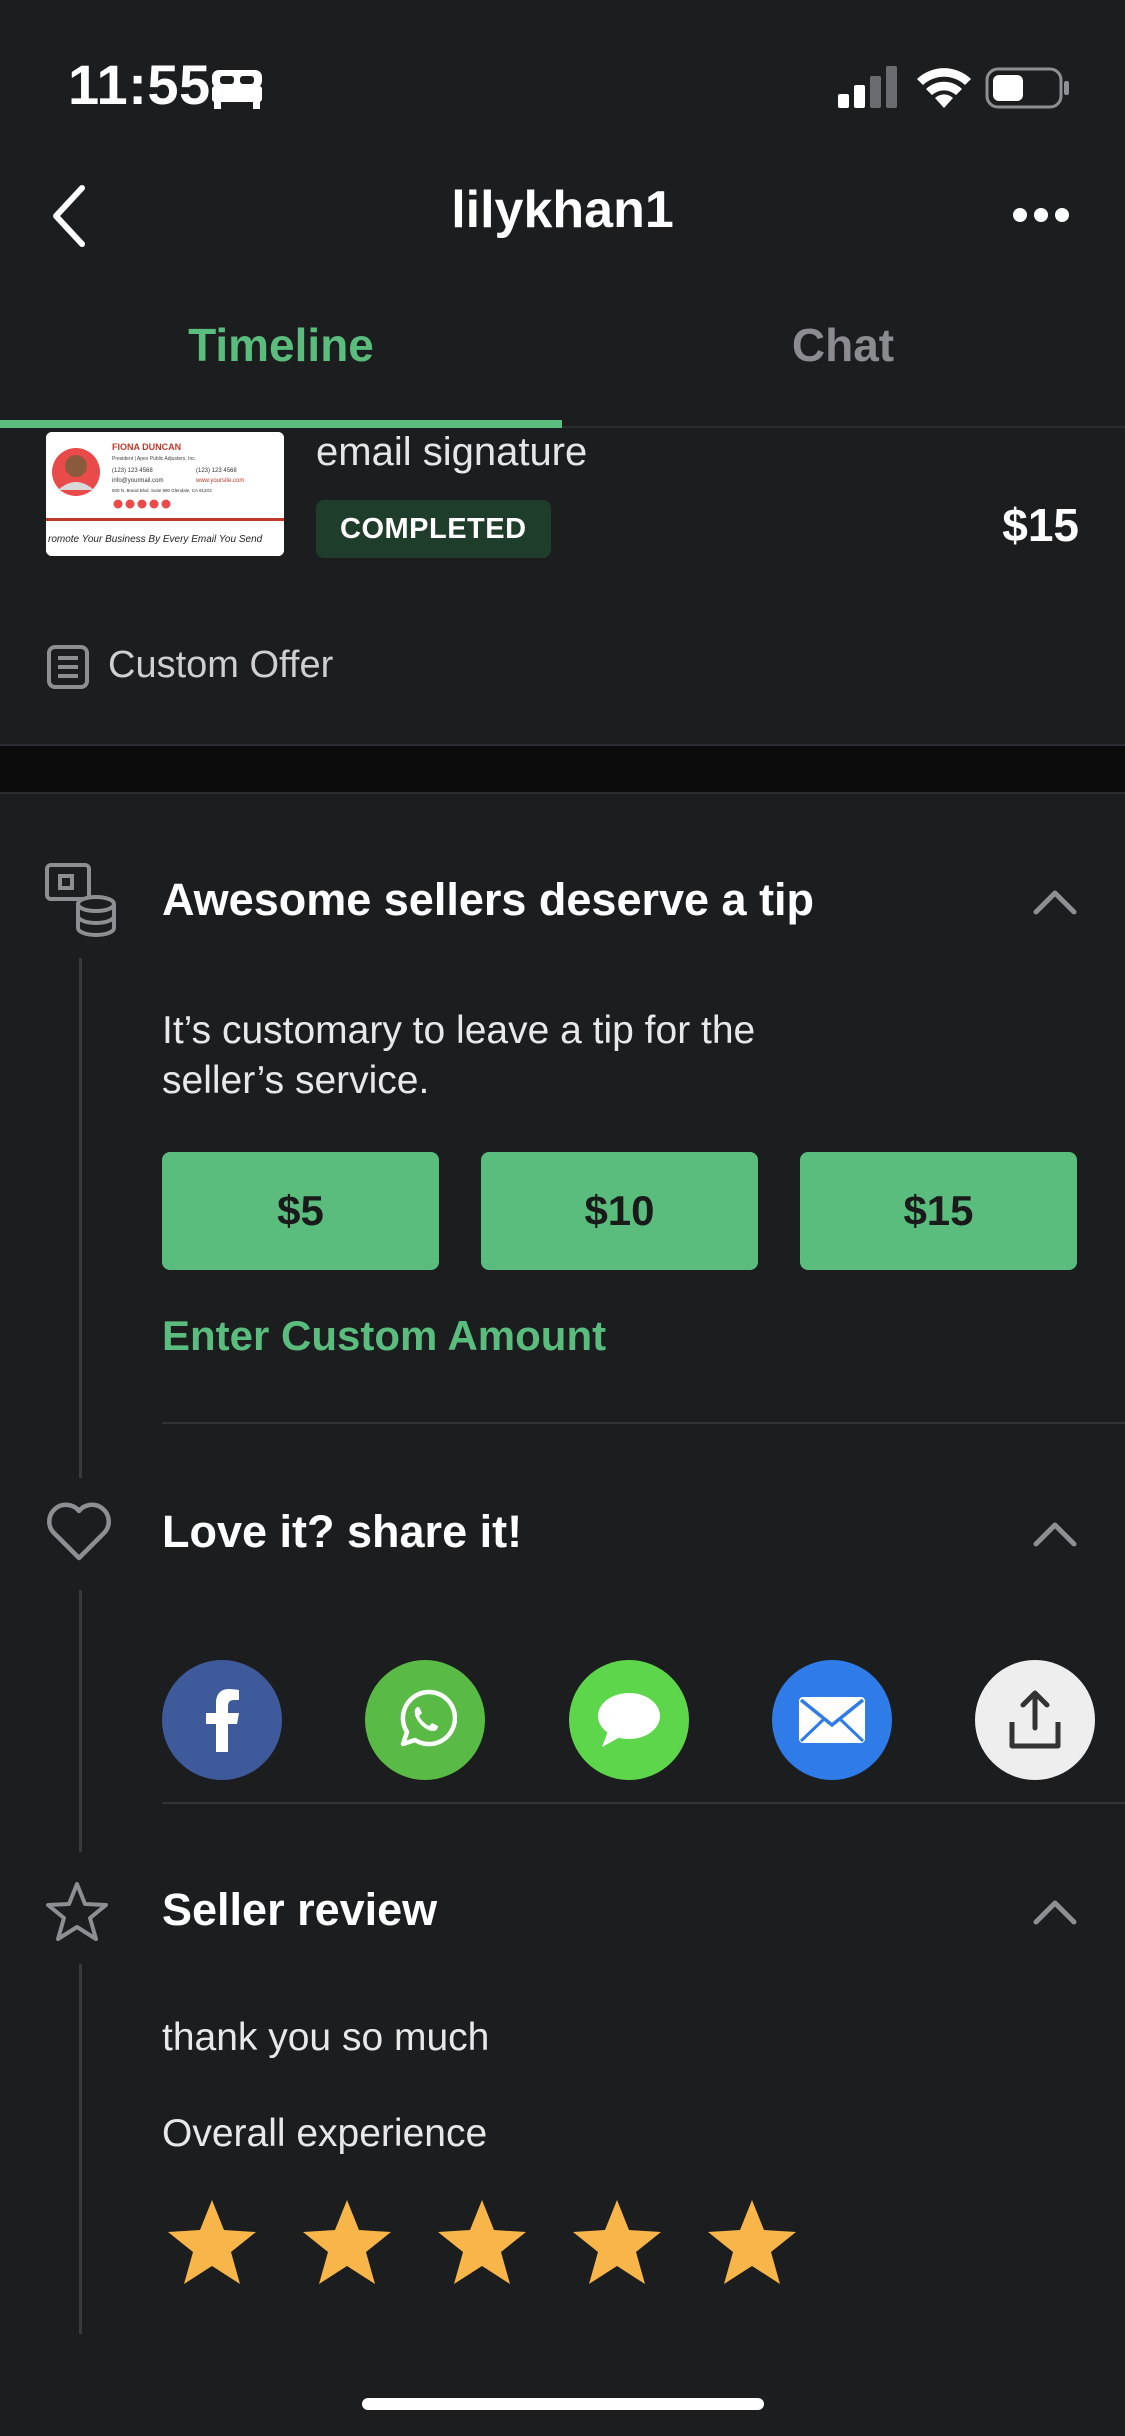 The image size is (1125, 2436). What do you see at coordinates (867, 87) in the screenshot?
I see `cellular-signal-icon` at bounding box center [867, 87].